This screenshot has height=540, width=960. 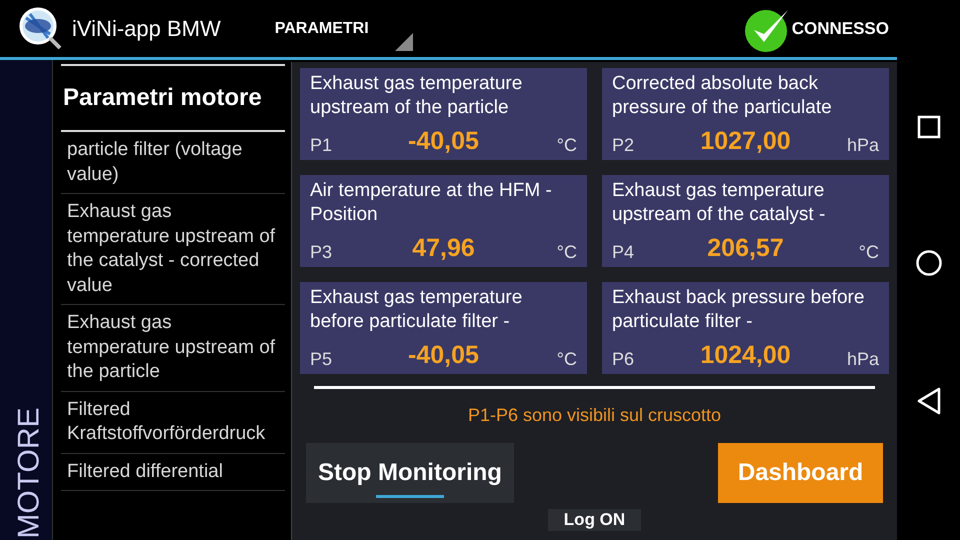 I want to click on parameter-value: 1024,00, so click(x=745, y=355).